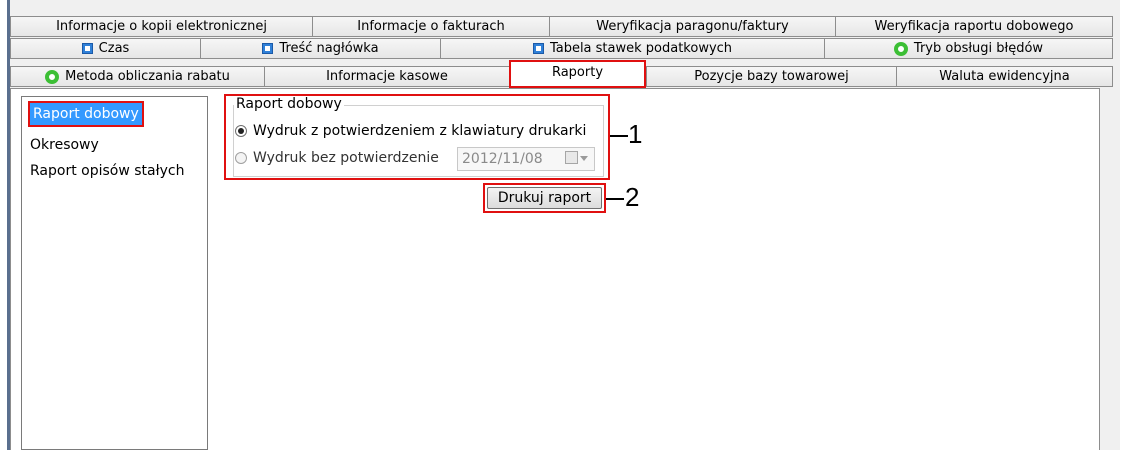  Describe the element at coordinates (571, 157) in the screenshot. I see `calendar-icon` at that location.